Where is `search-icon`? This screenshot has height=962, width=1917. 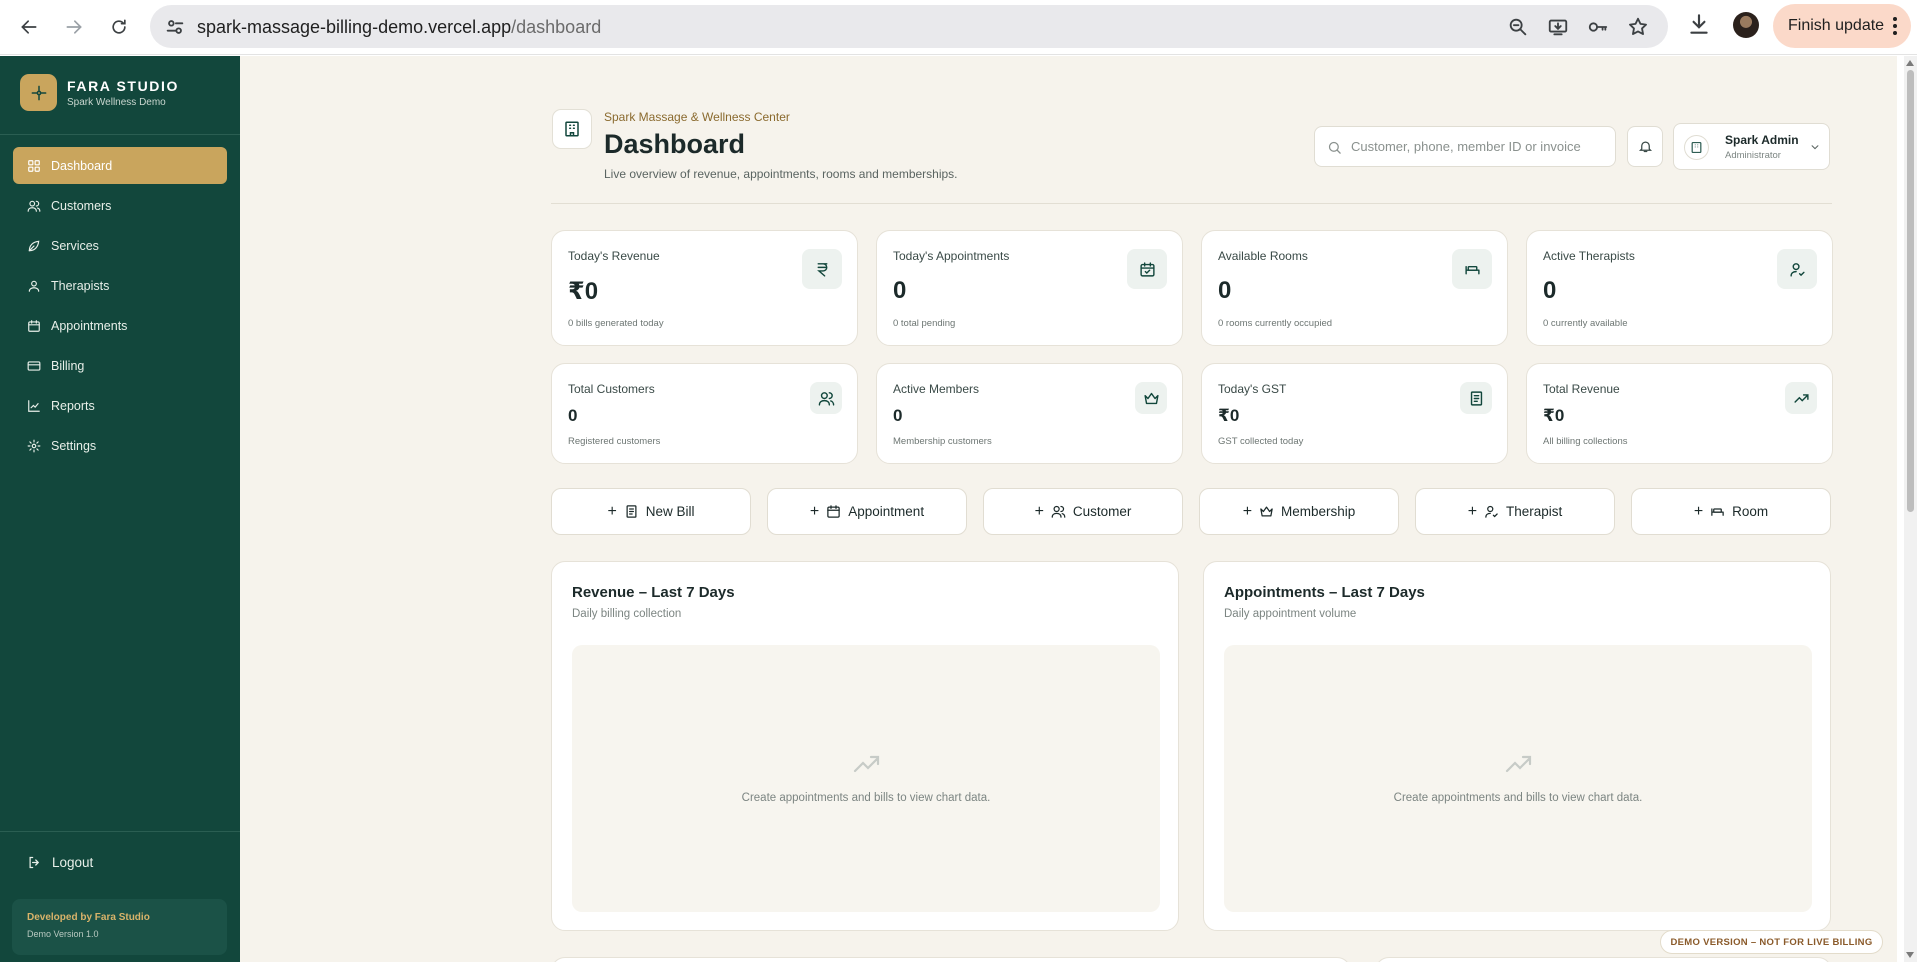 search-icon is located at coordinates (1334, 147).